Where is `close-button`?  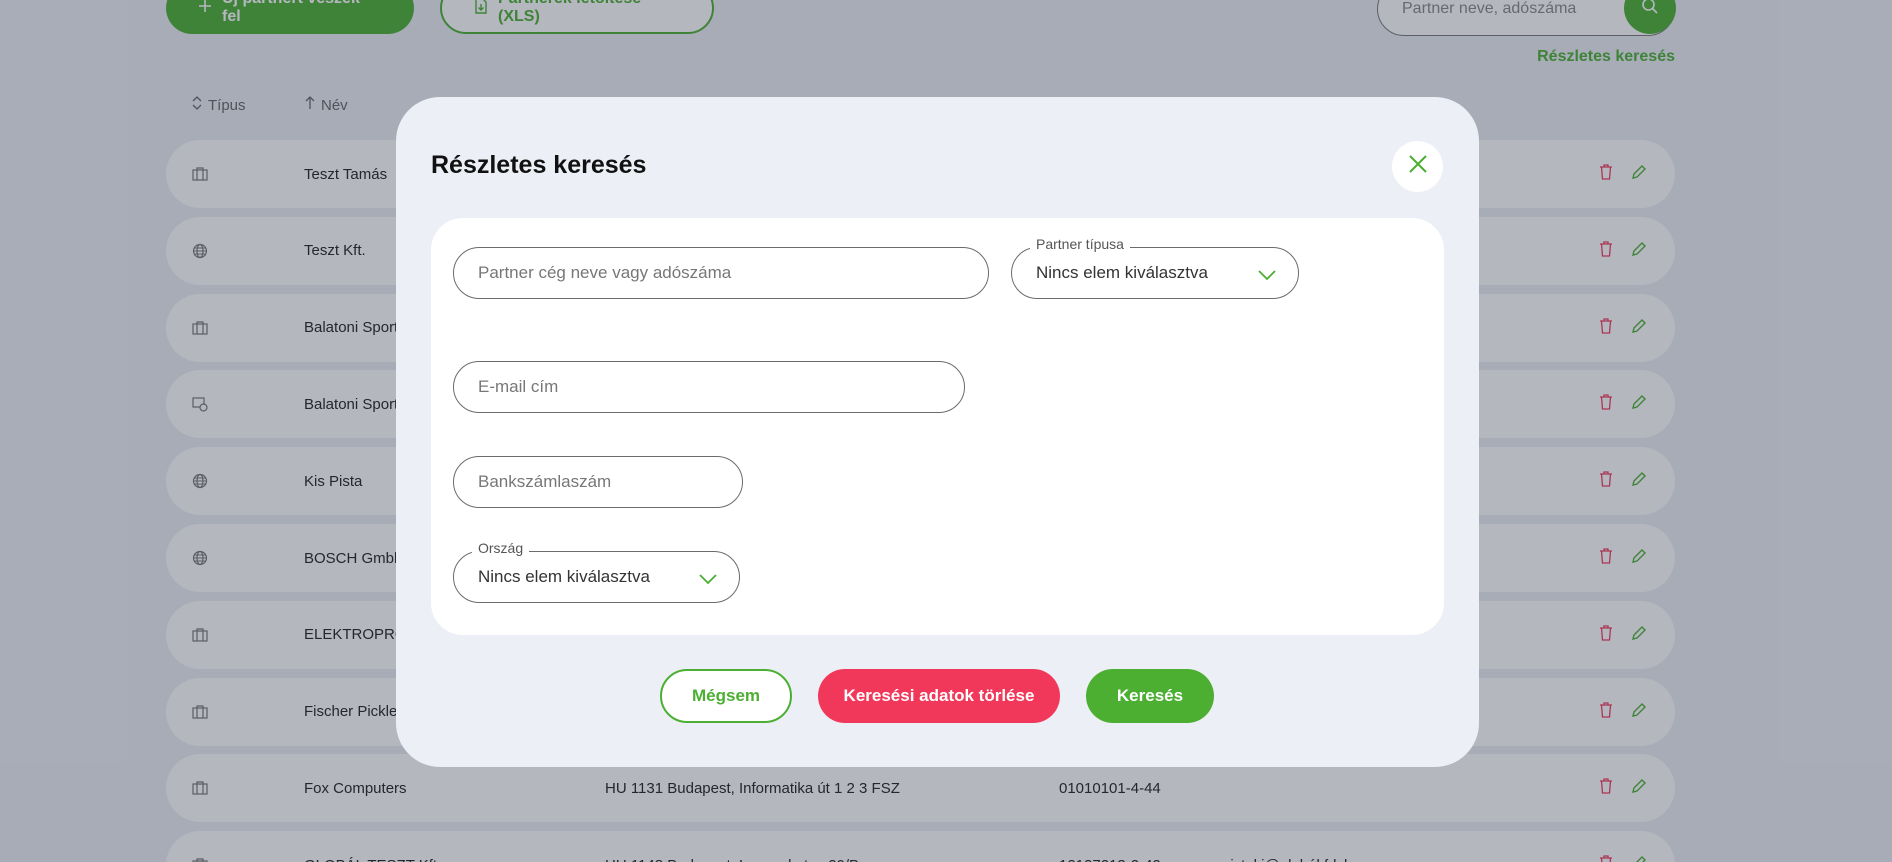
close-button is located at coordinates (1417, 166).